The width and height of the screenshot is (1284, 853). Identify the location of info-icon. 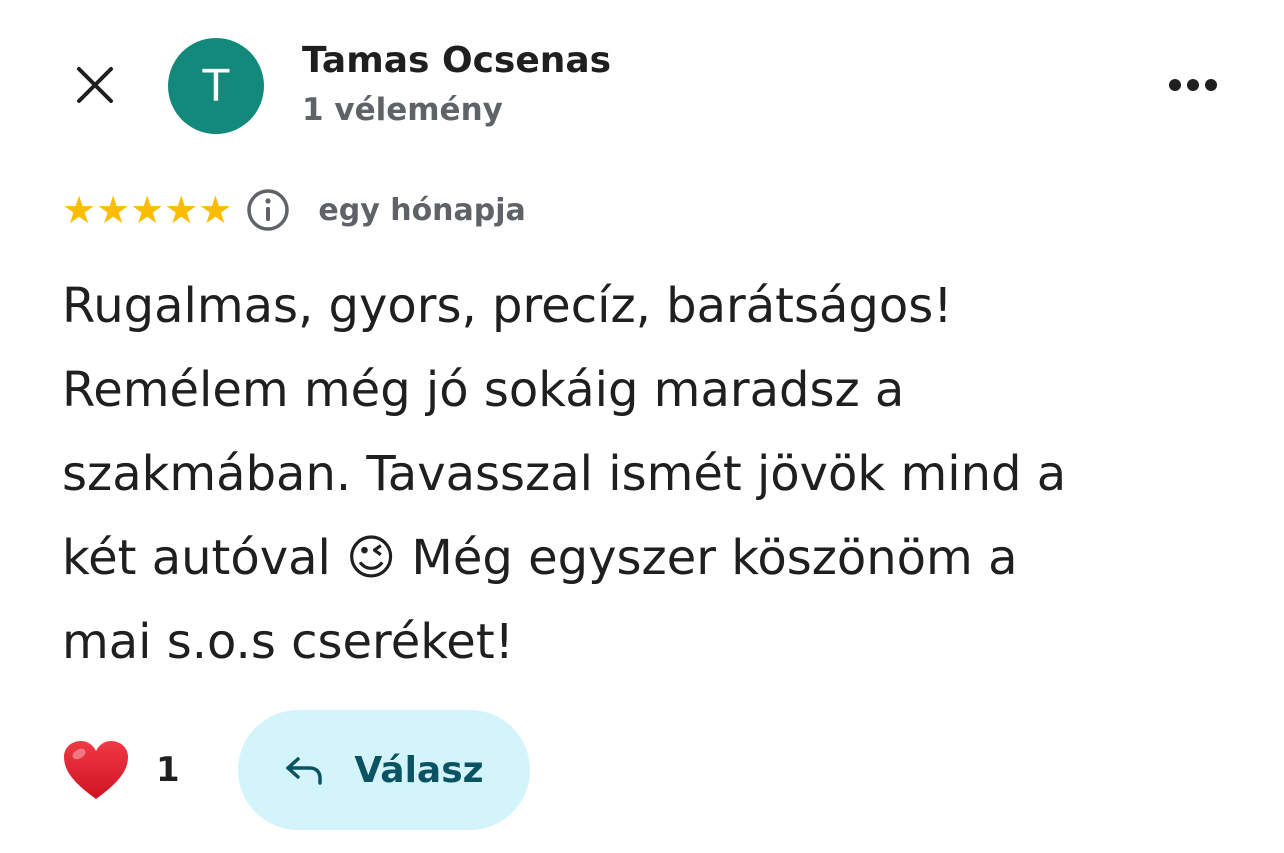
(268, 210).